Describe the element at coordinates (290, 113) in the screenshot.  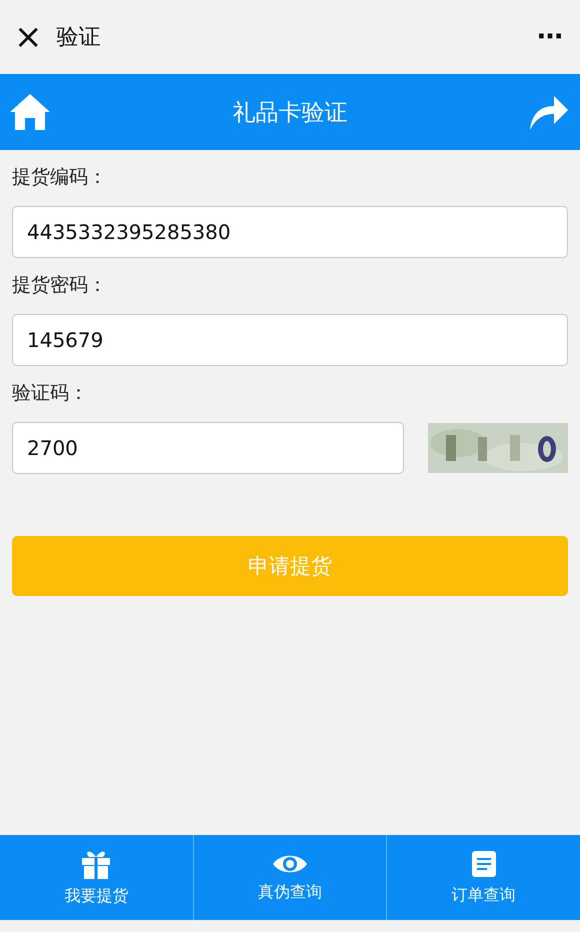
I see `page-title: 礼品卡验证` at that location.